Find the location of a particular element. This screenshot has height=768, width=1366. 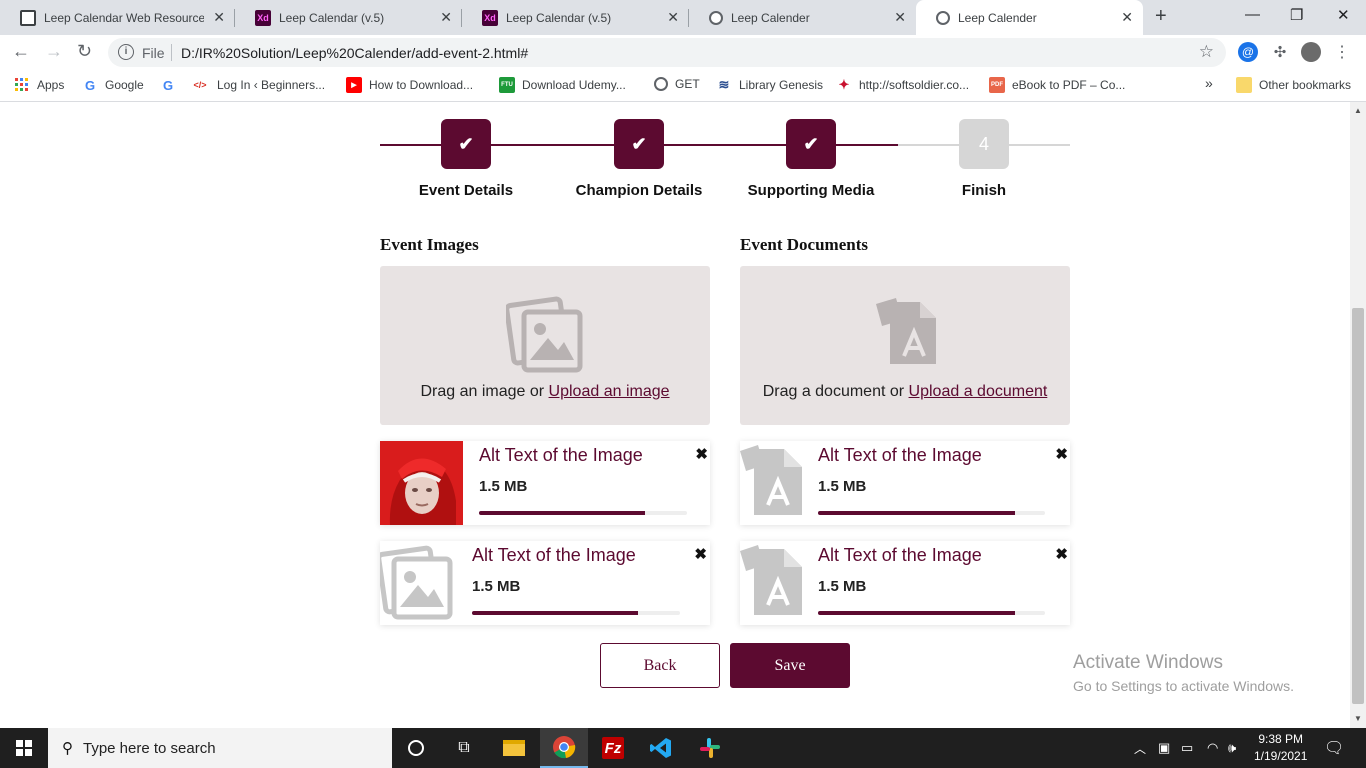

meet-now-icon: ▣ is located at coordinates (1164, 748).